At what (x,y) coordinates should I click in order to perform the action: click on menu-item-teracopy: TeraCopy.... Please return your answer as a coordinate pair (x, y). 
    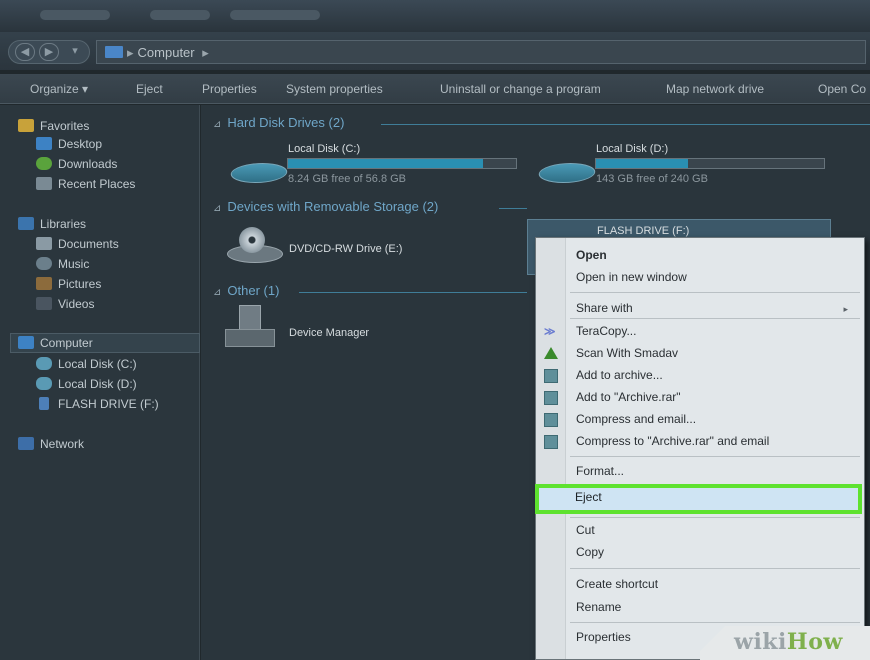
    Looking at the image, I should click on (606, 331).